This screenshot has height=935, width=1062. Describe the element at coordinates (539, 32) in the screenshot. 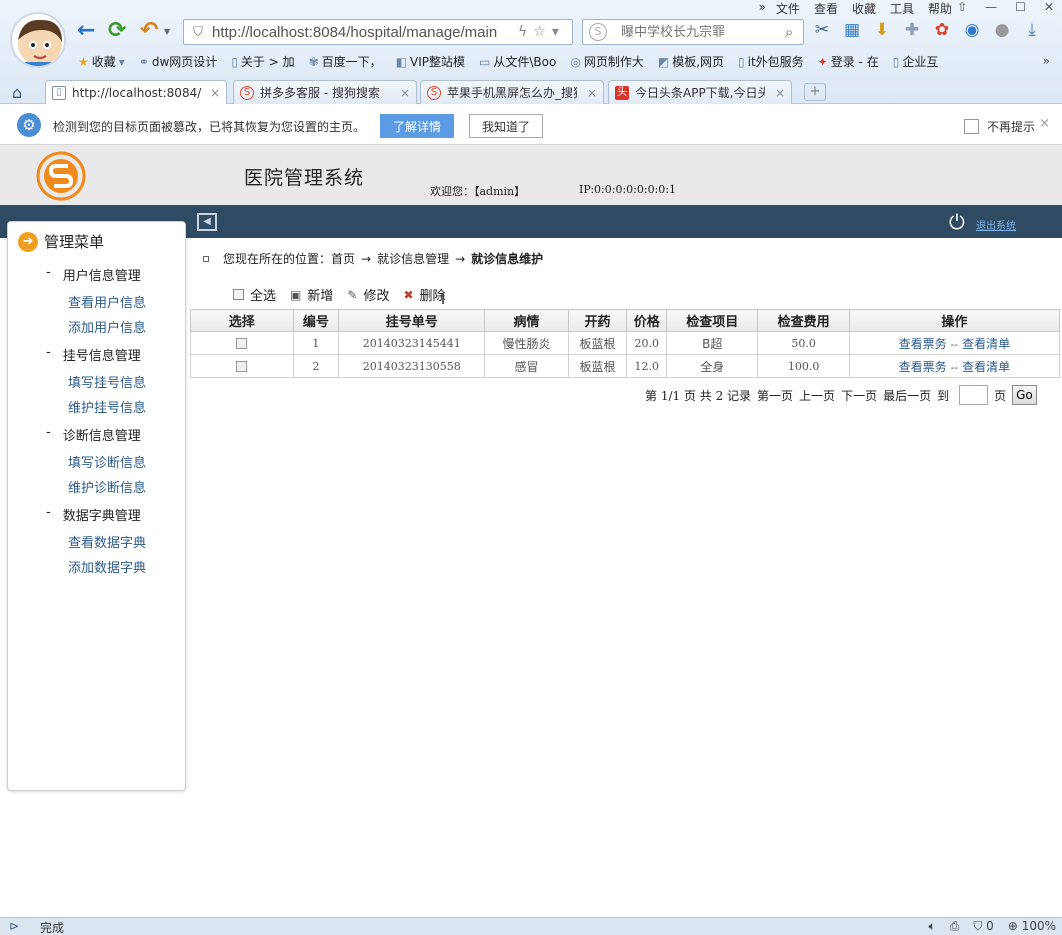

I see `star-icon: ☆` at that location.